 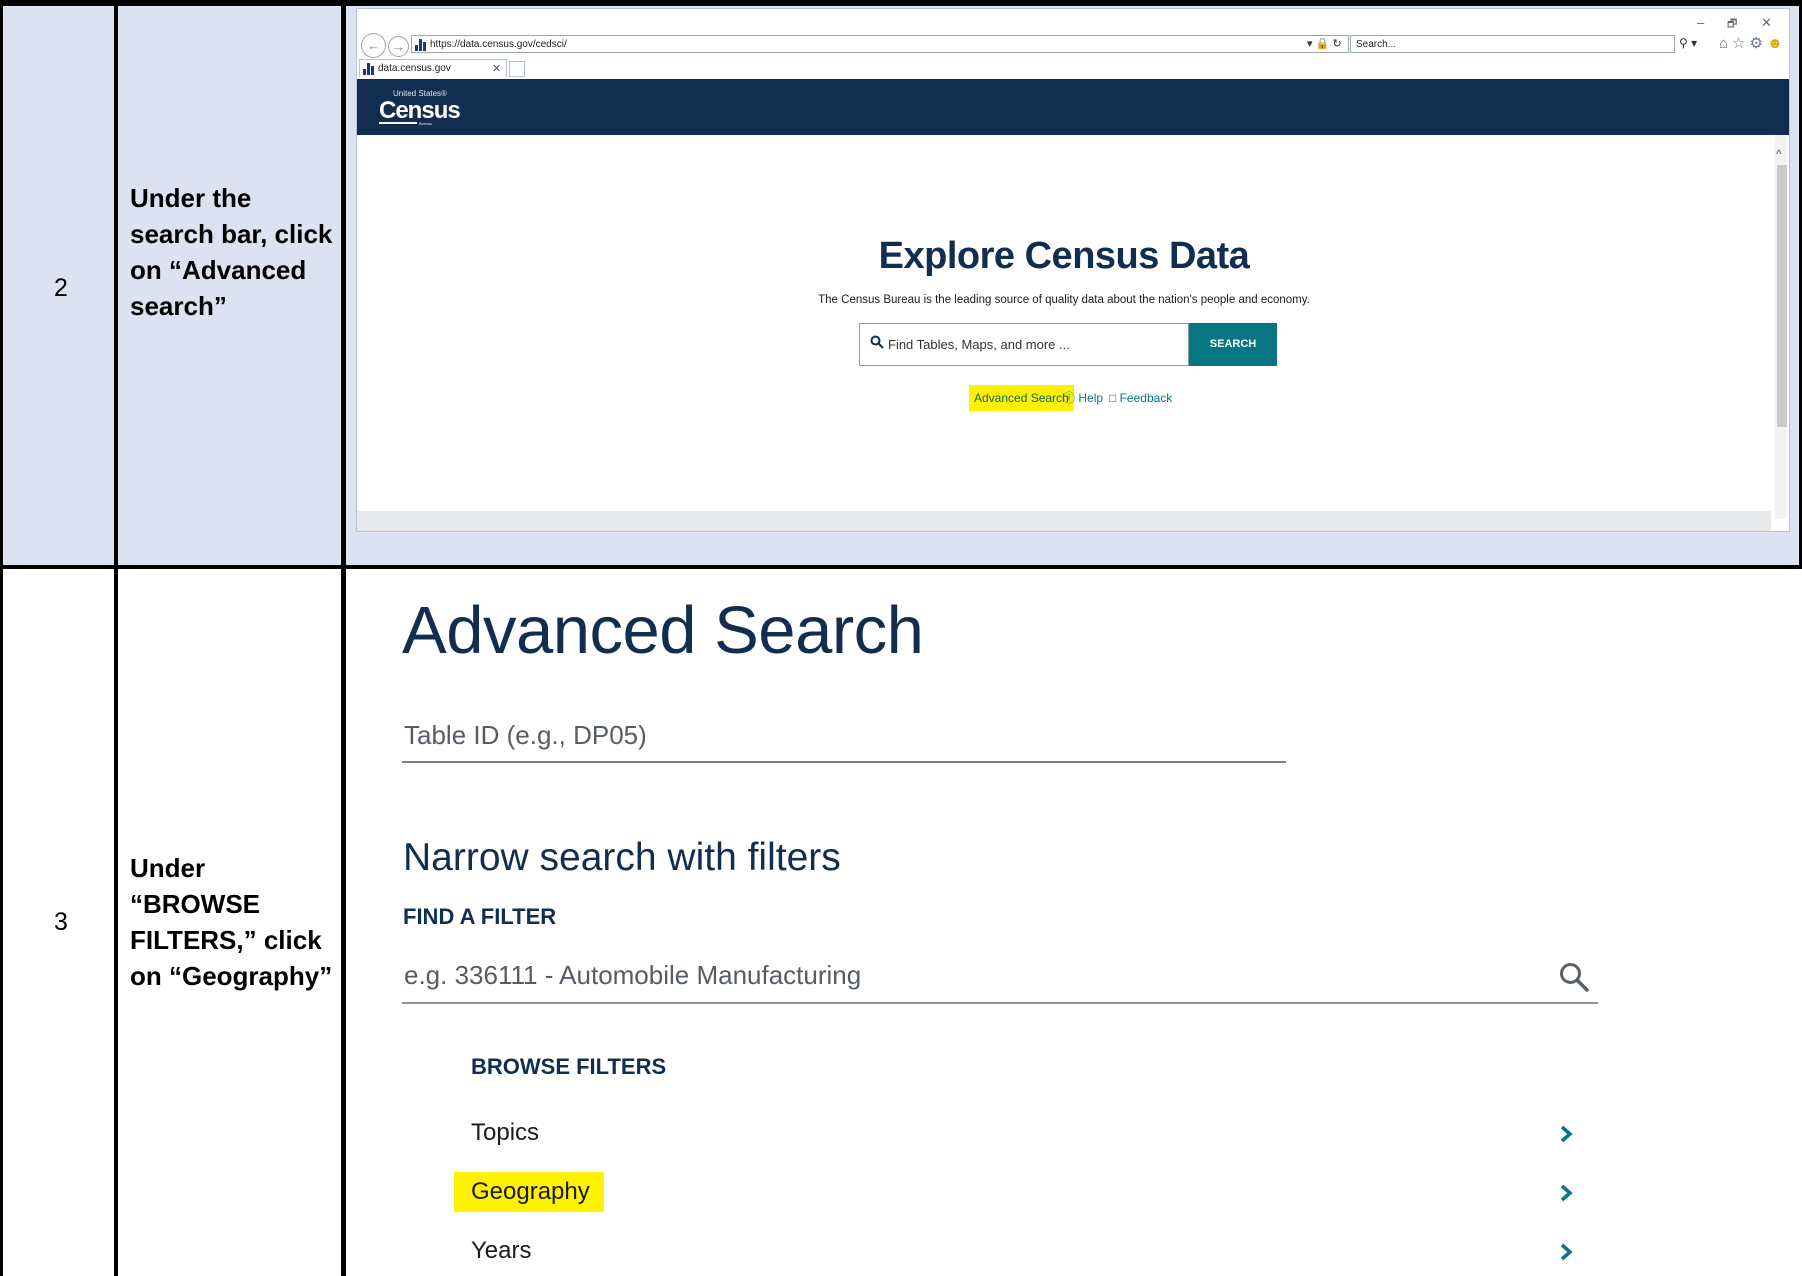 I want to click on scroll-up-icon: ^, so click(x=1779, y=154).